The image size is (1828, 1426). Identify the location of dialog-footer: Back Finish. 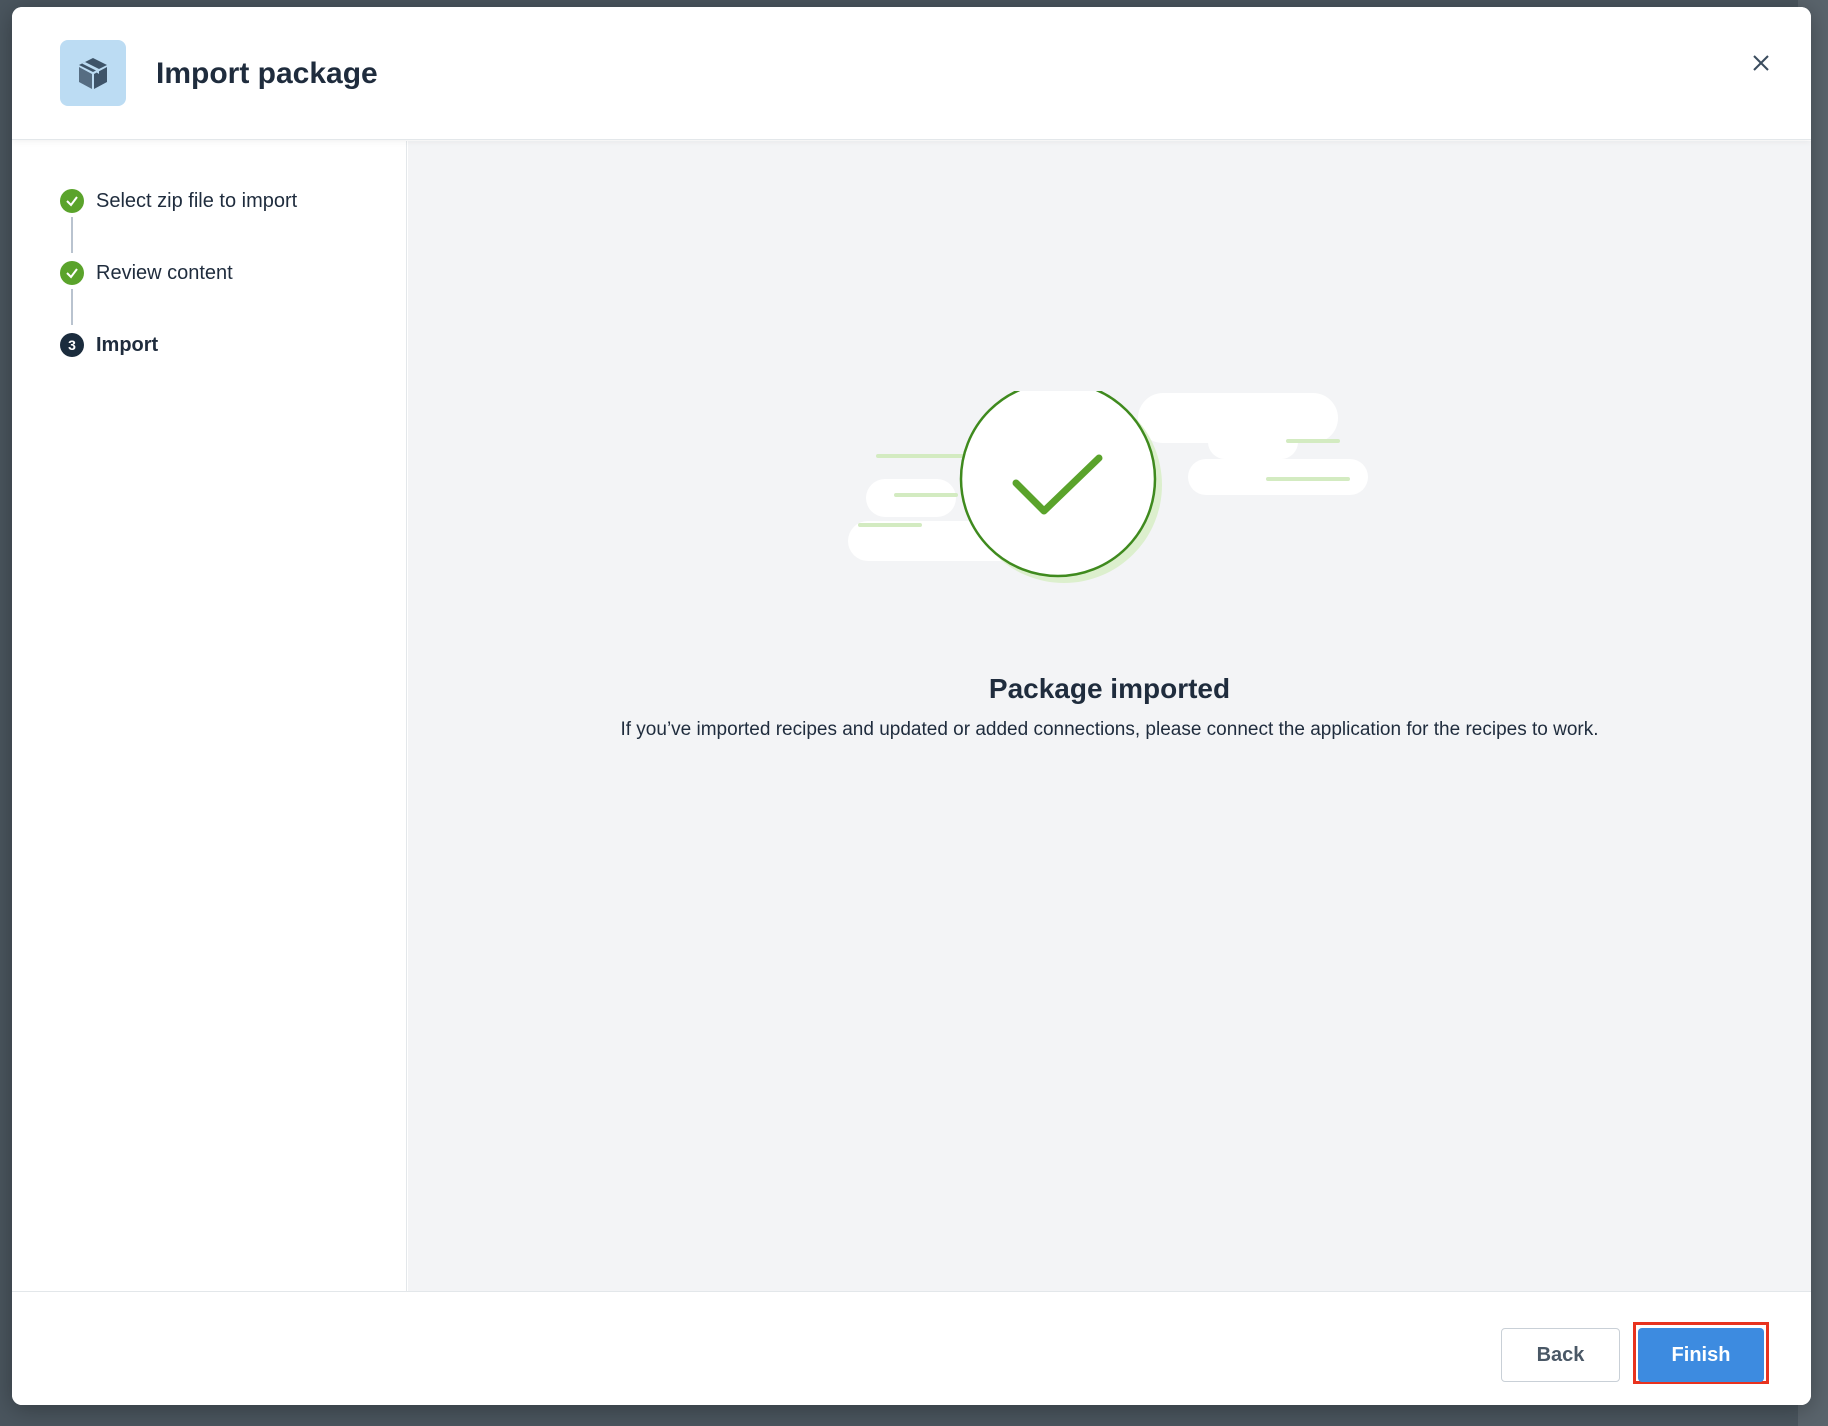
(911, 1348).